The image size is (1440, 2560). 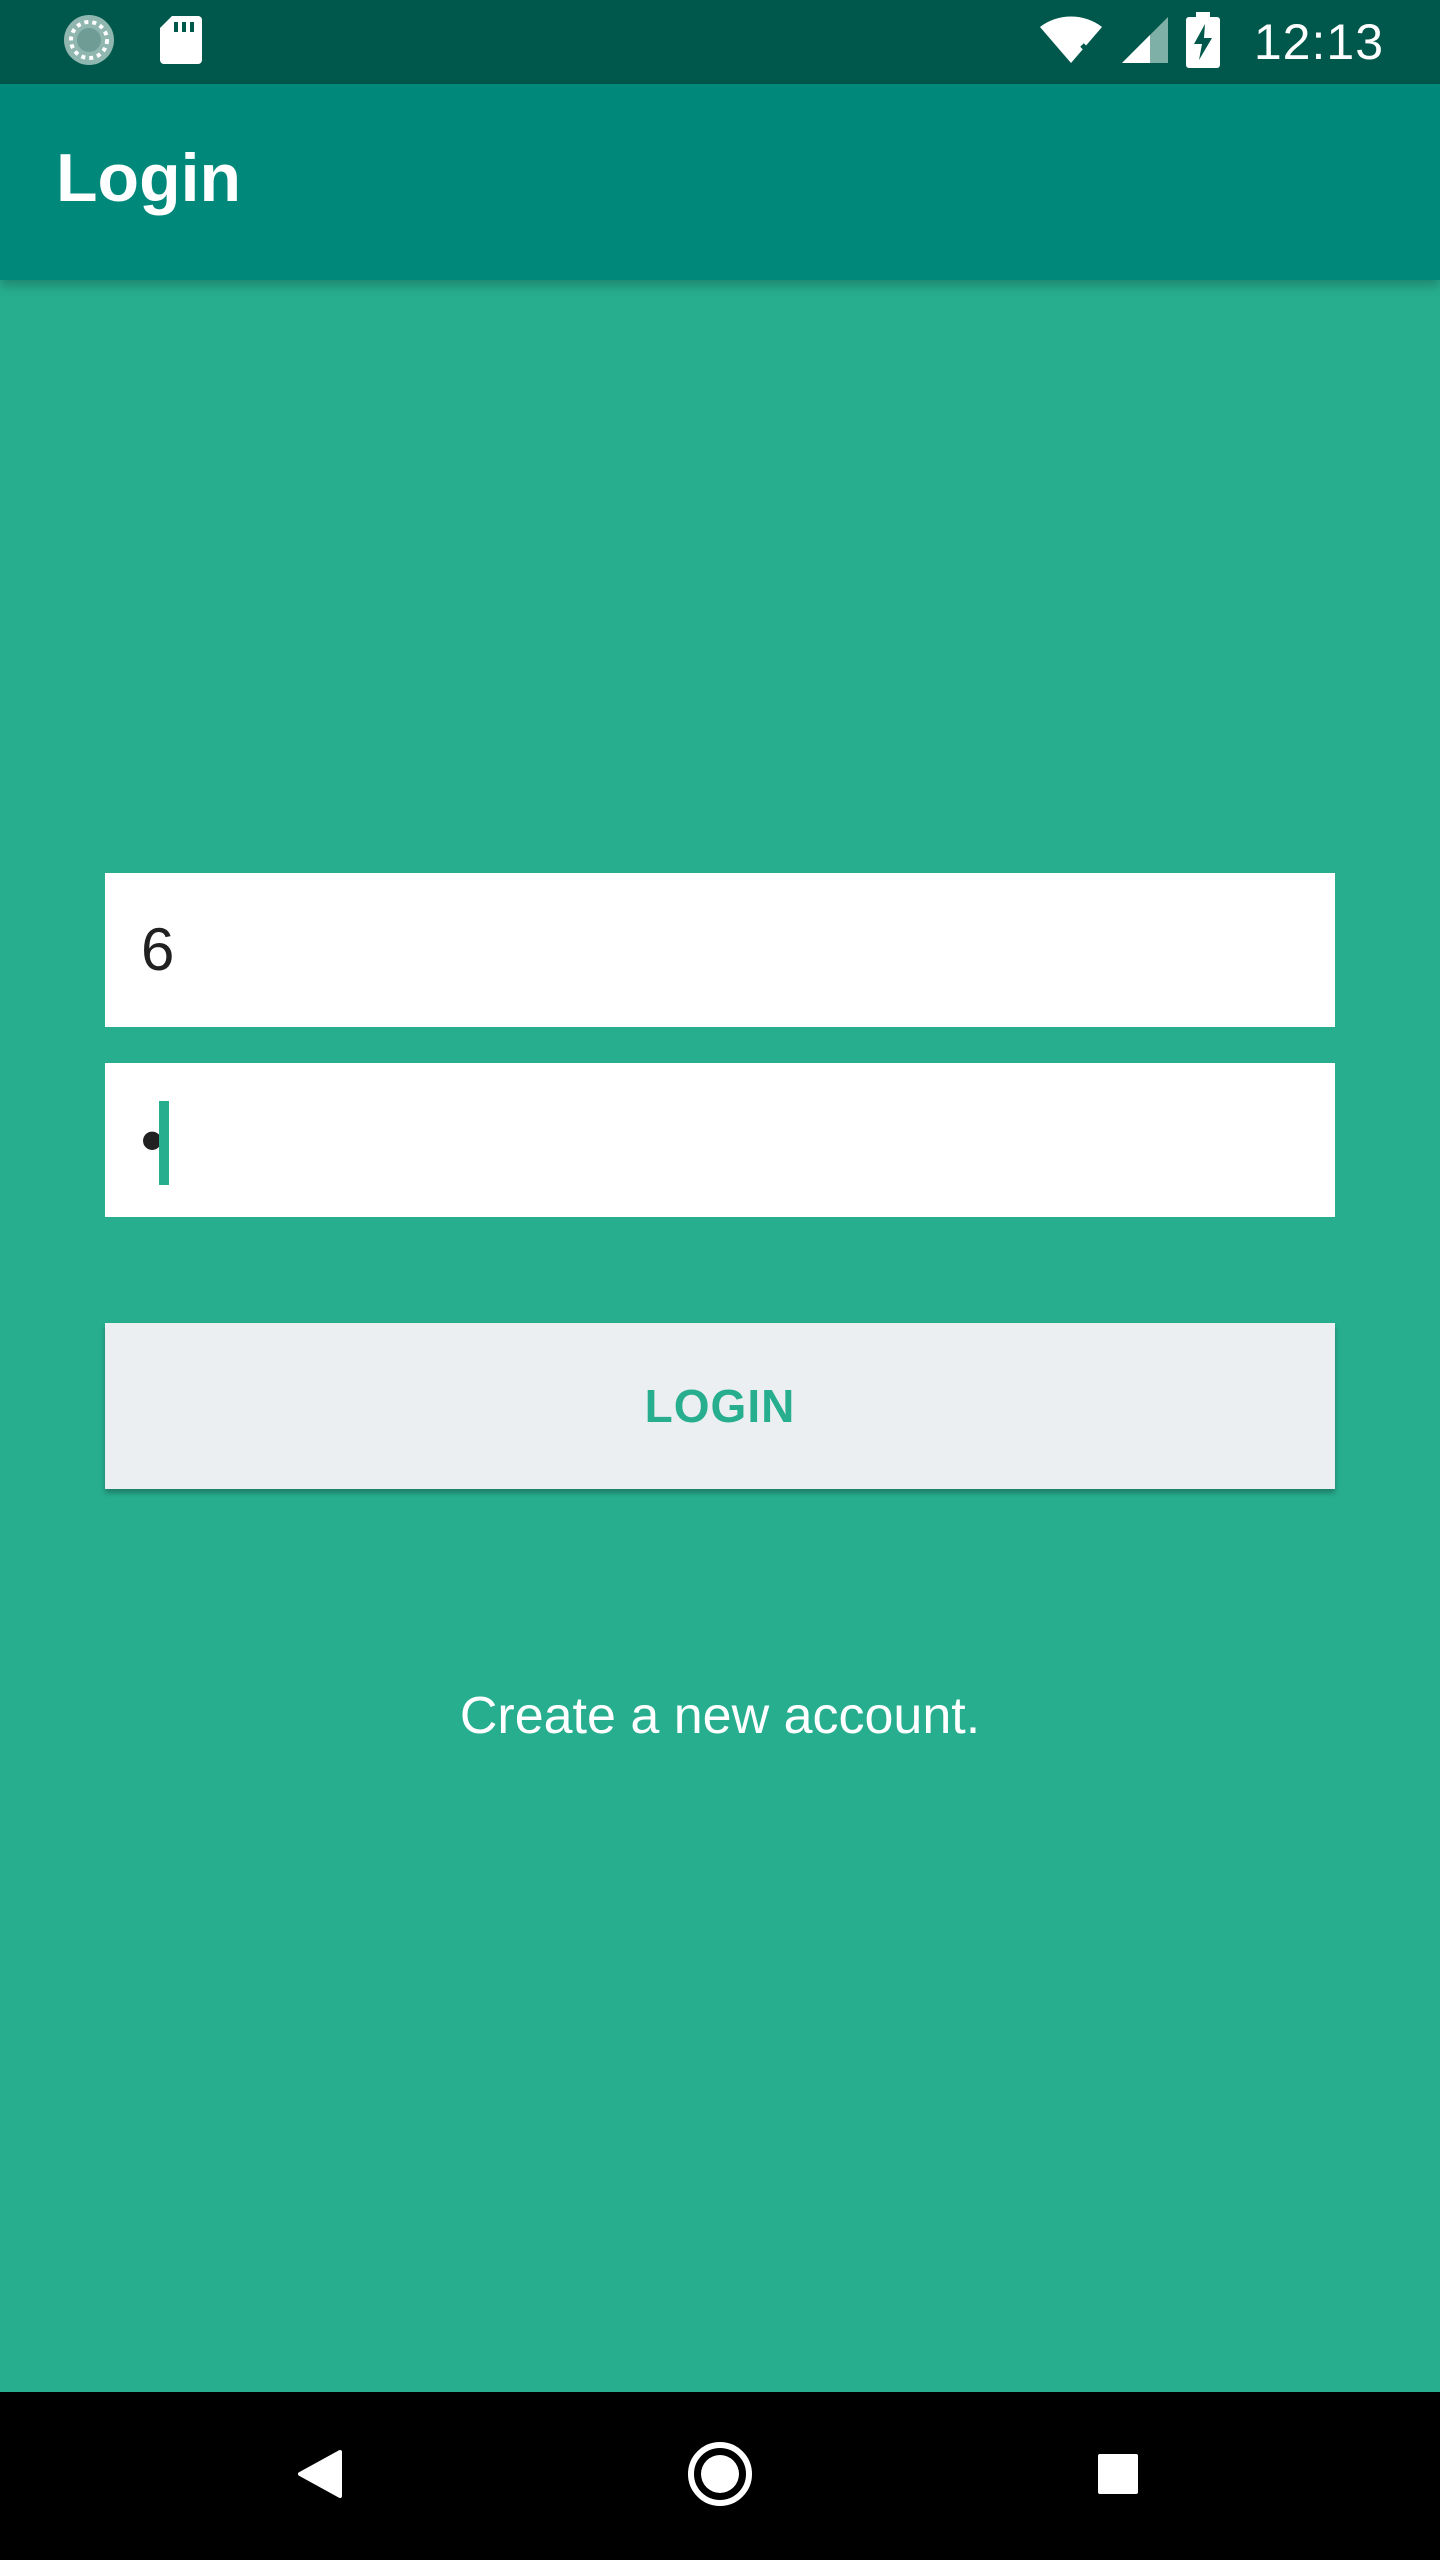 What do you see at coordinates (181, 42) in the screenshot?
I see `sd-card-icon` at bounding box center [181, 42].